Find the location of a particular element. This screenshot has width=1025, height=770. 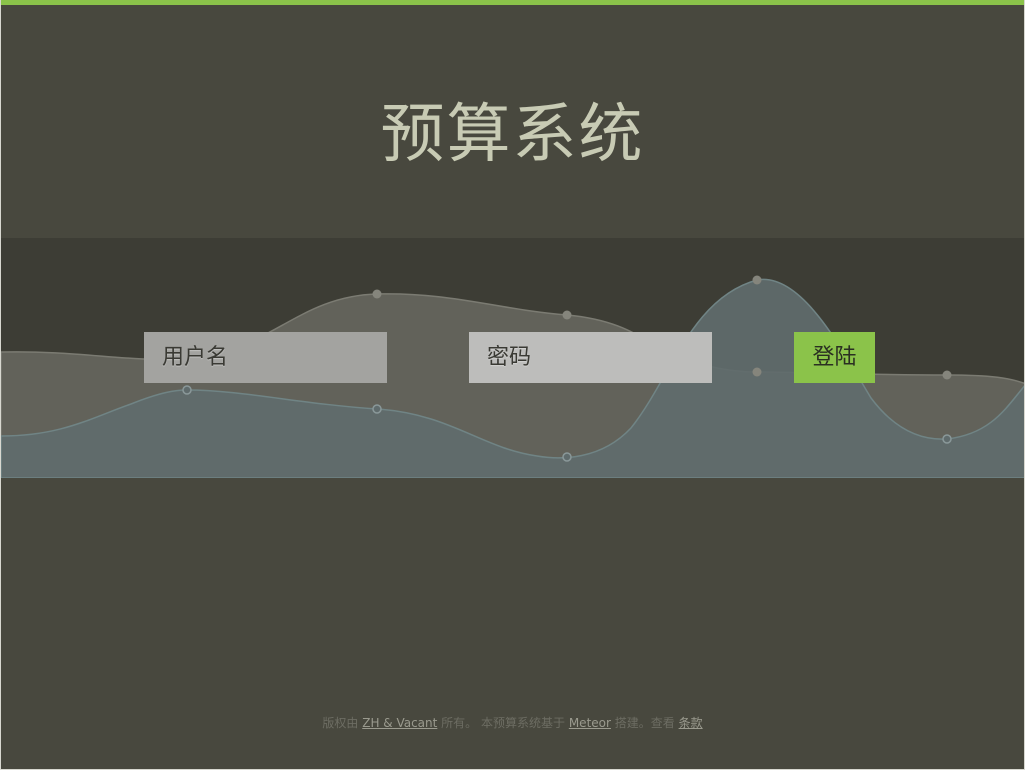

username-input is located at coordinates (265, 357).